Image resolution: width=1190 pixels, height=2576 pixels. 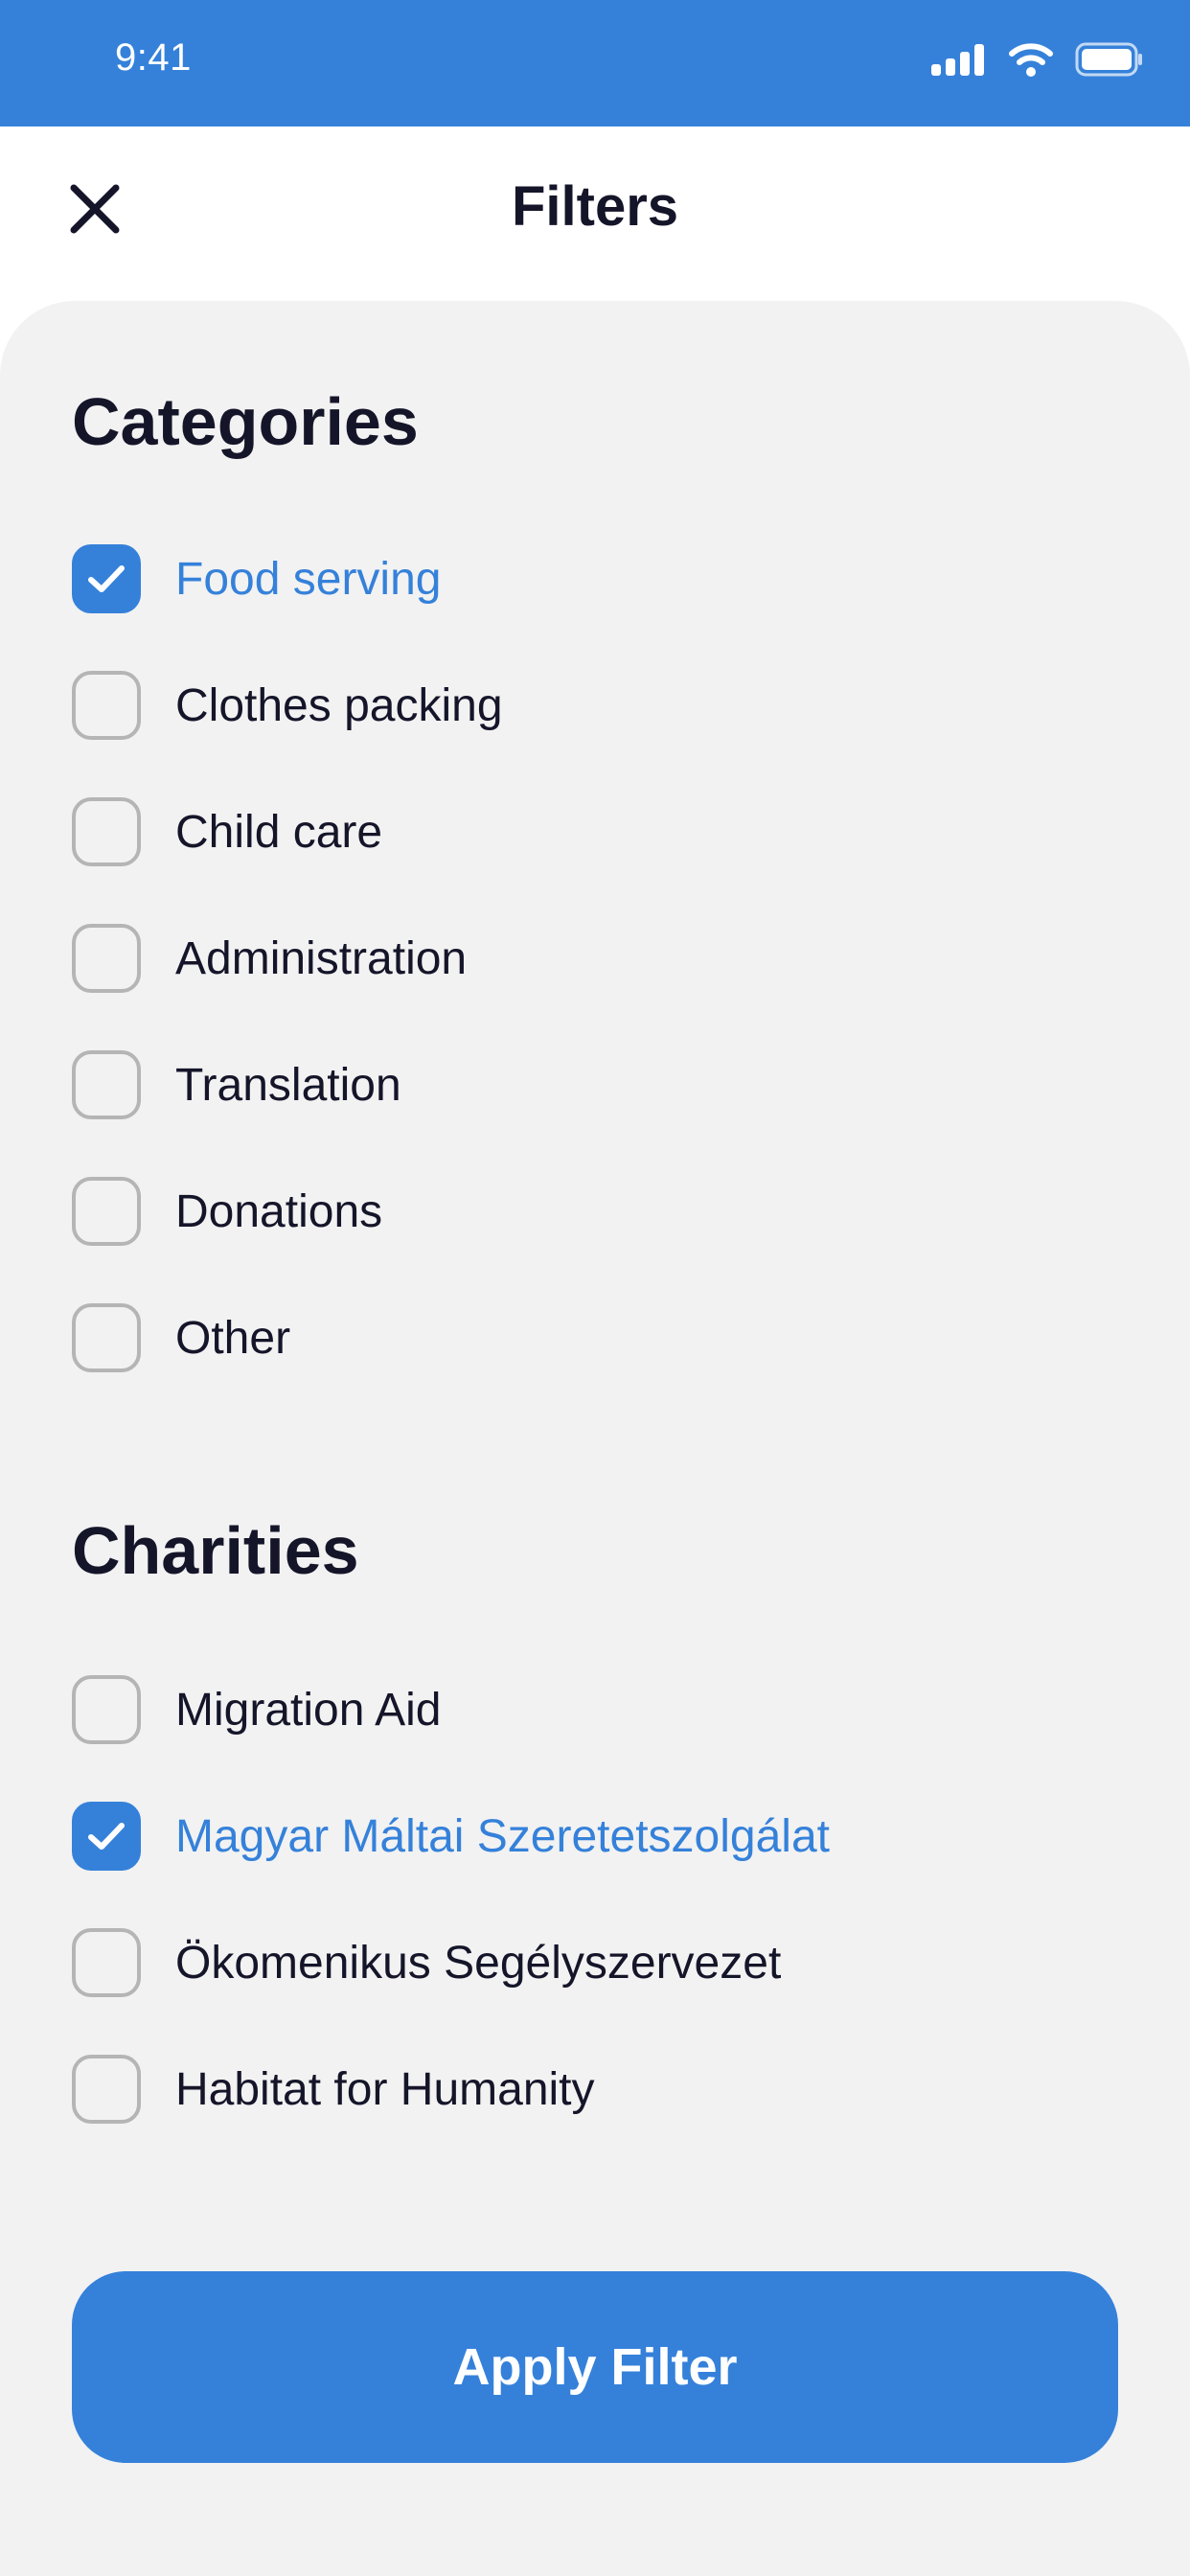 I want to click on category-option-translation: Translation, so click(x=237, y=1084).